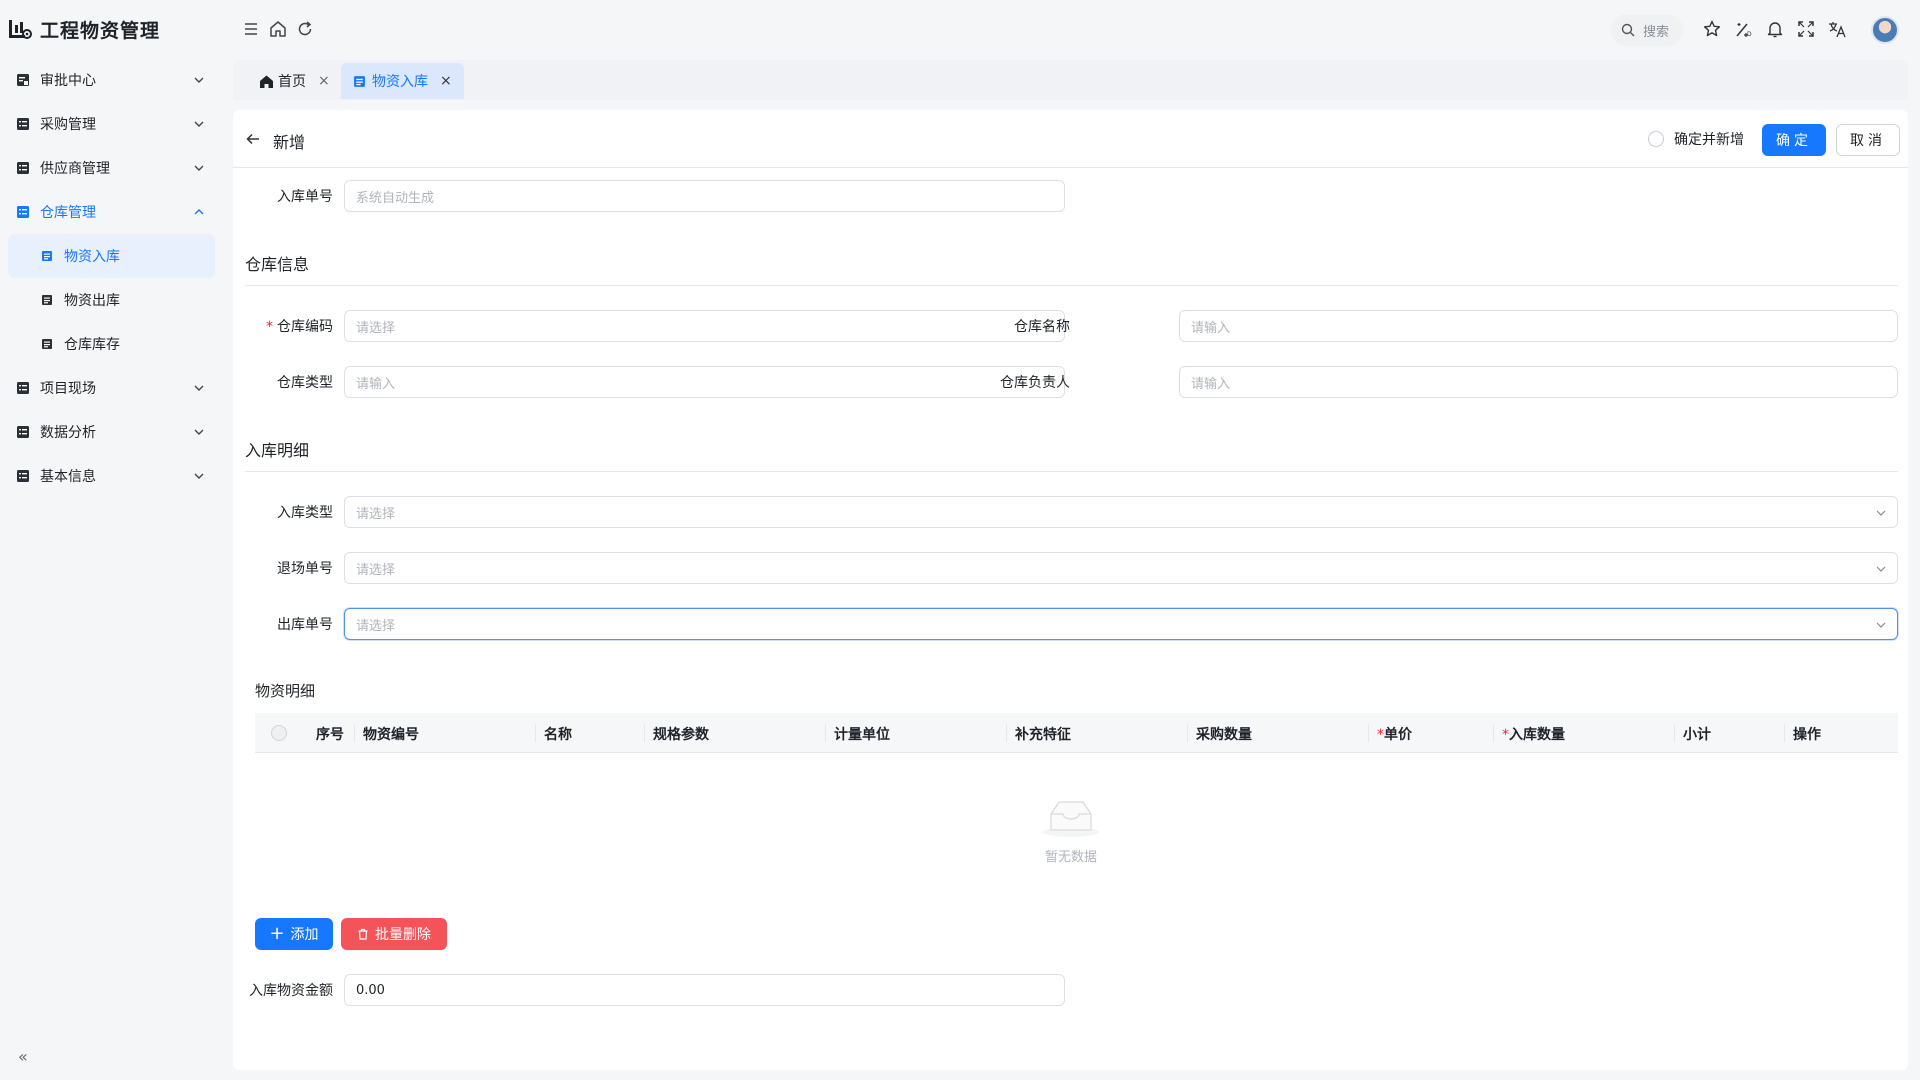  I want to click on batch-delete-button: 批量删除, so click(394, 934).